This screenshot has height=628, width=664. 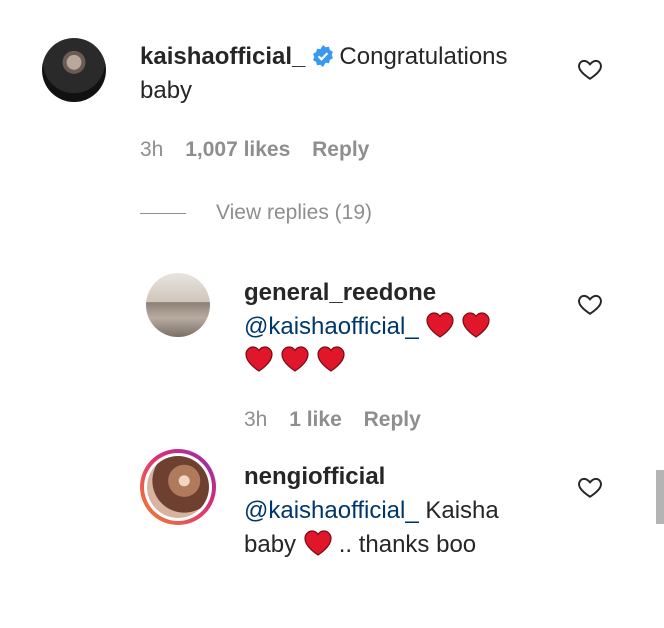 What do you see at coordinates (166, 90) in the screenshot?
I see `comment-1-text-line-2: baby` at bounding box center [166, 90].